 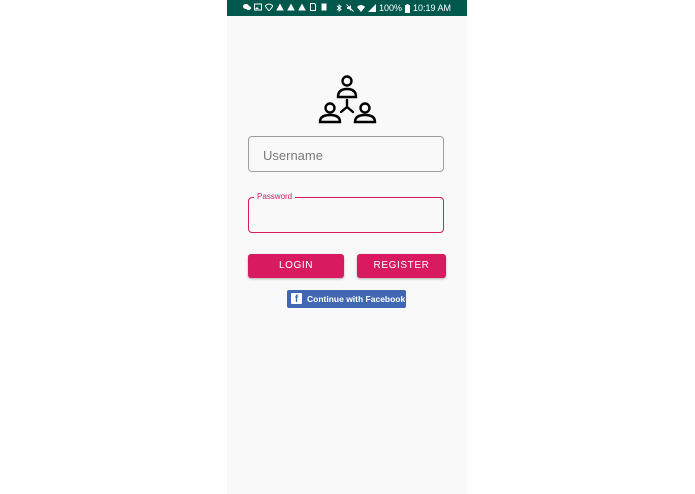 I want to click on password-field: Password, so click(x=346, y=212).